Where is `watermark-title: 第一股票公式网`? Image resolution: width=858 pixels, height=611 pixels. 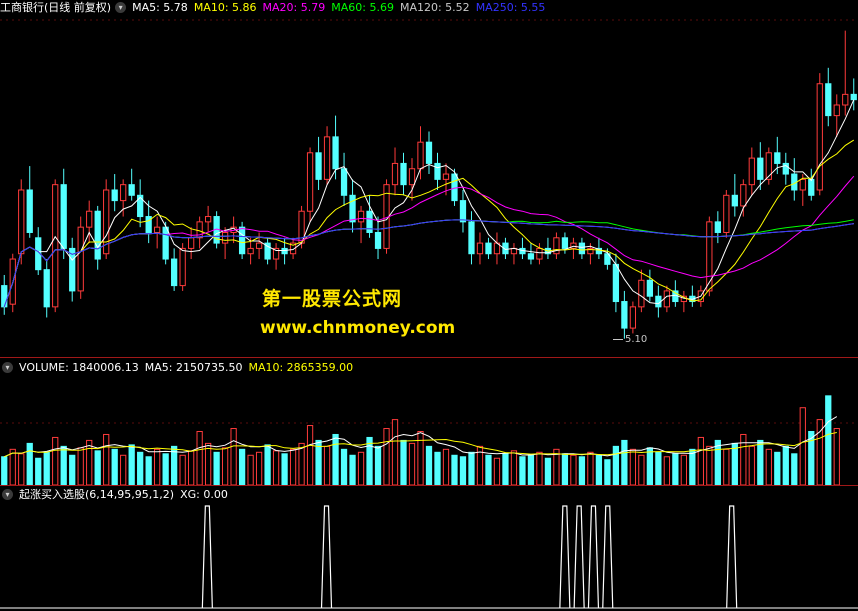
watermark-title: 第一股票公式网 is located at coordinates (332, 299).